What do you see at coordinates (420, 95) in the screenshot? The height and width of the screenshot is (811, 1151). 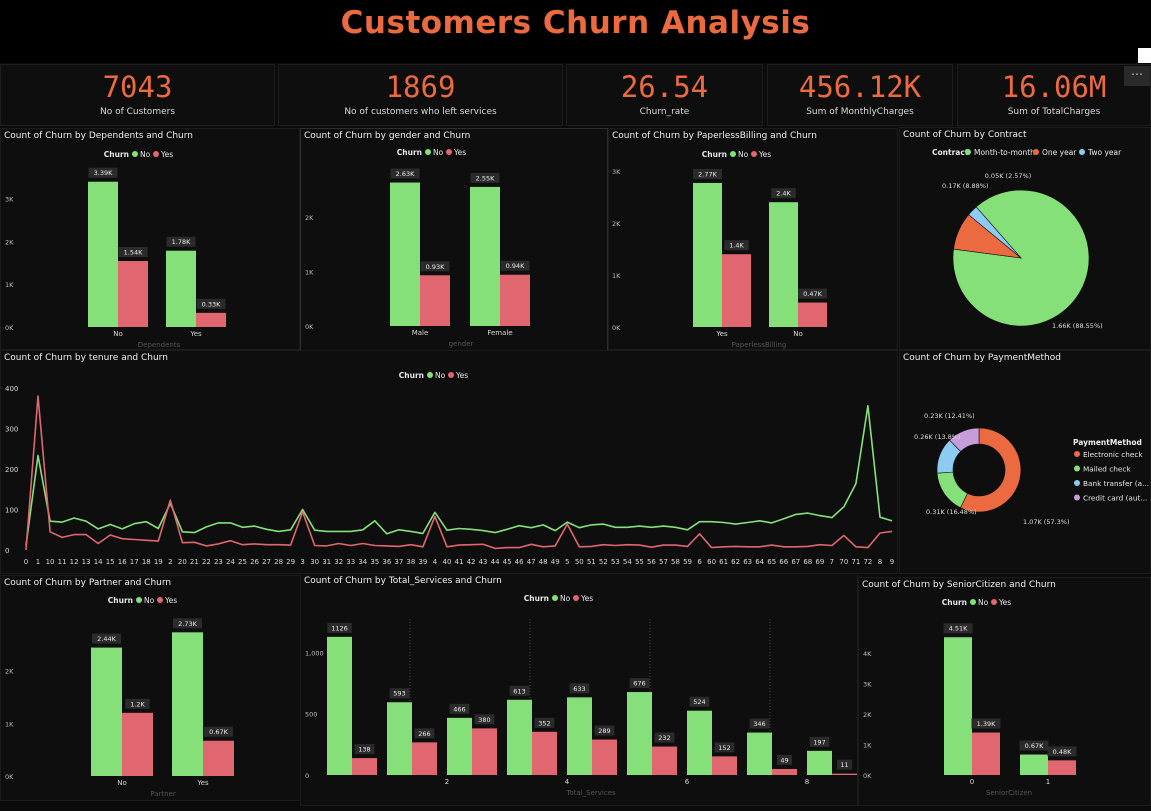 I see `kpi-card-churned: 1869 No of customers who left services` at bounding box center [420, 95].